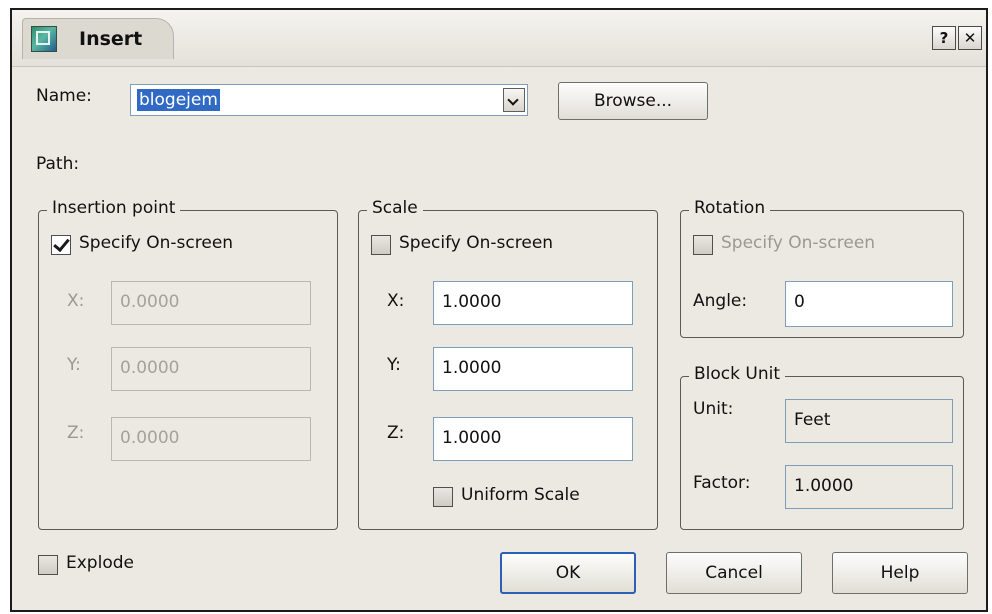 Image resolution: width=992 pixels, height=614 pixels. Describe the element at coordinates (211, 439) in the screenshot. I see `insertion-z-field: 0.0000` at that location.